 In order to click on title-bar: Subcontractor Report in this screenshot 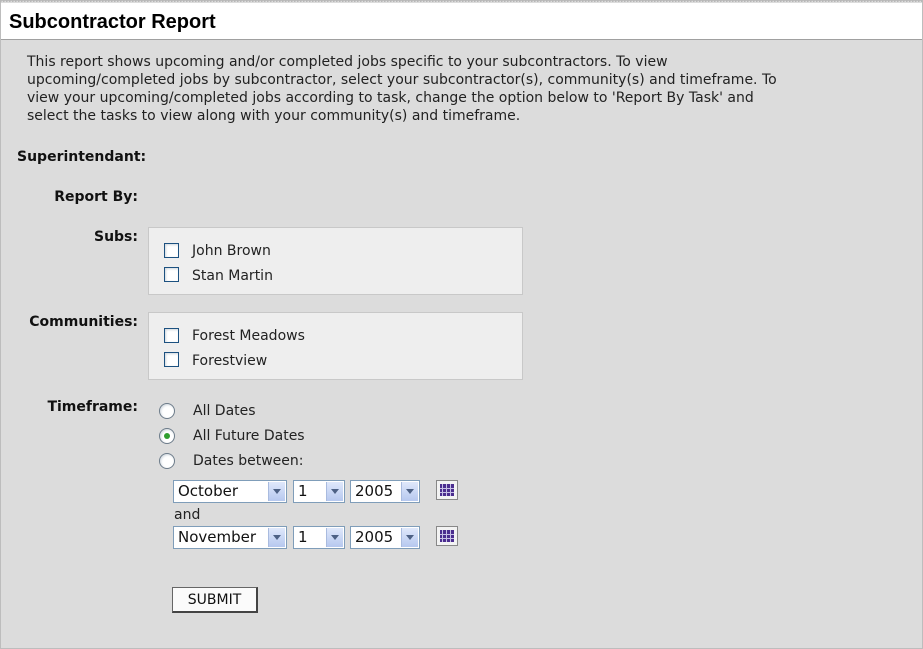, I will do `click(461, 21)`.